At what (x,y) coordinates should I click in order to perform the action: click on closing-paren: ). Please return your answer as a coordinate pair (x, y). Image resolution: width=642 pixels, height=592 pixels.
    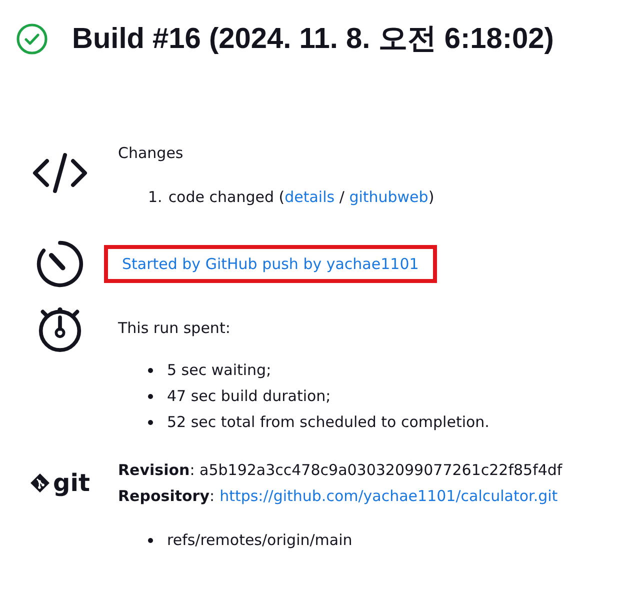
    Looking at the image, I should click on (431, 197).